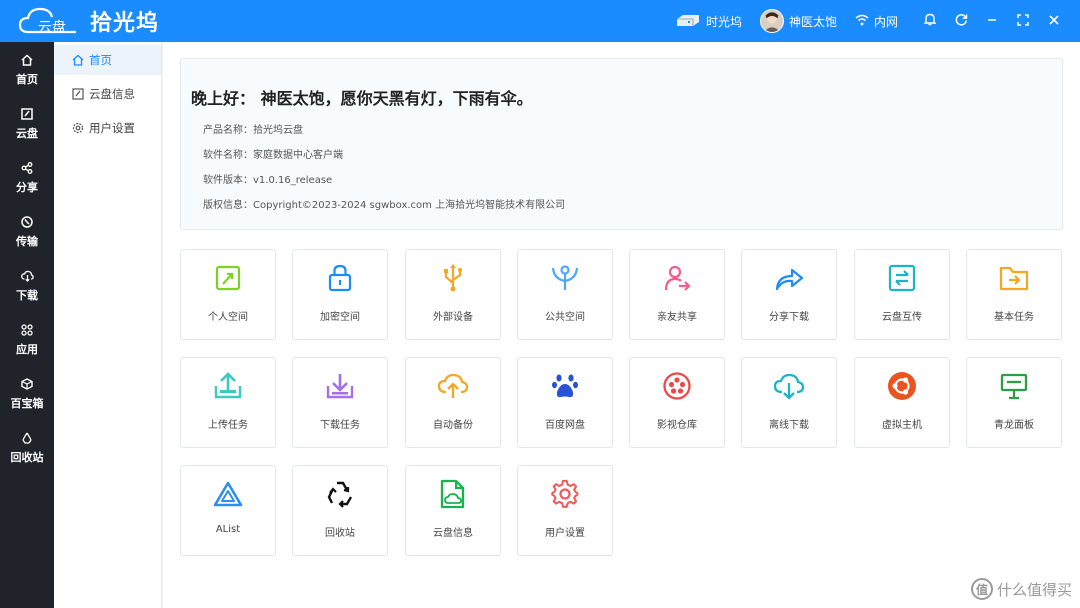  Describe the element at coordinates (677, 294) in the screenshot. I see `tile-family-share: 亲友共享` at that location.